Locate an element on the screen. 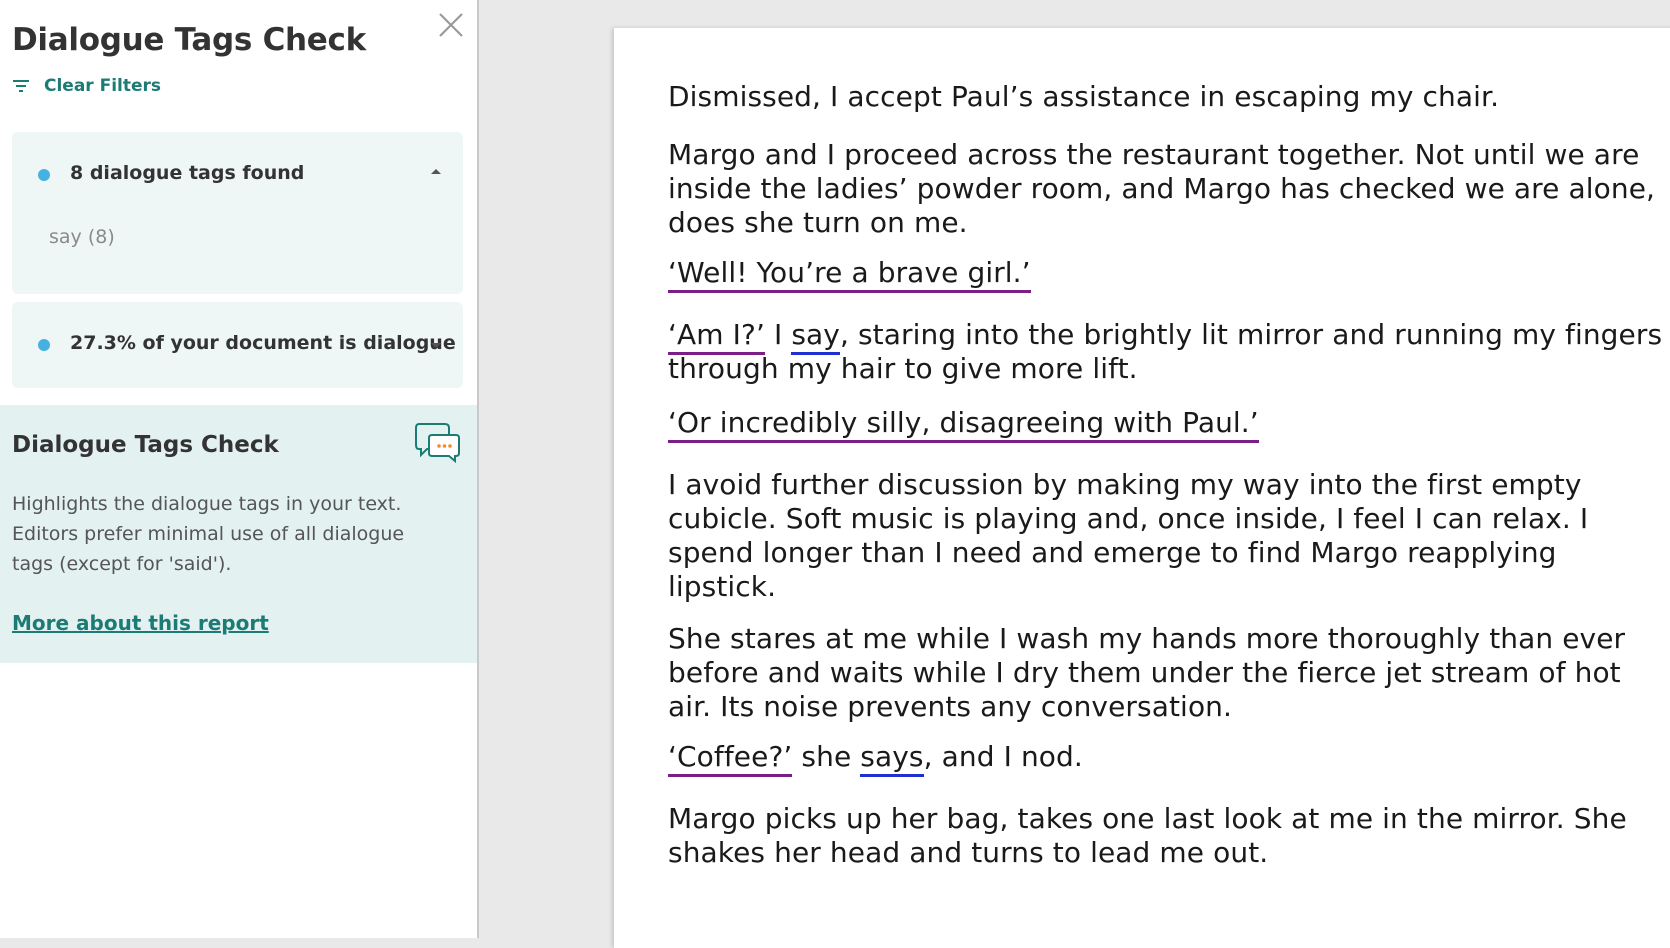  filter-icon is located at coordinates (21, 86).